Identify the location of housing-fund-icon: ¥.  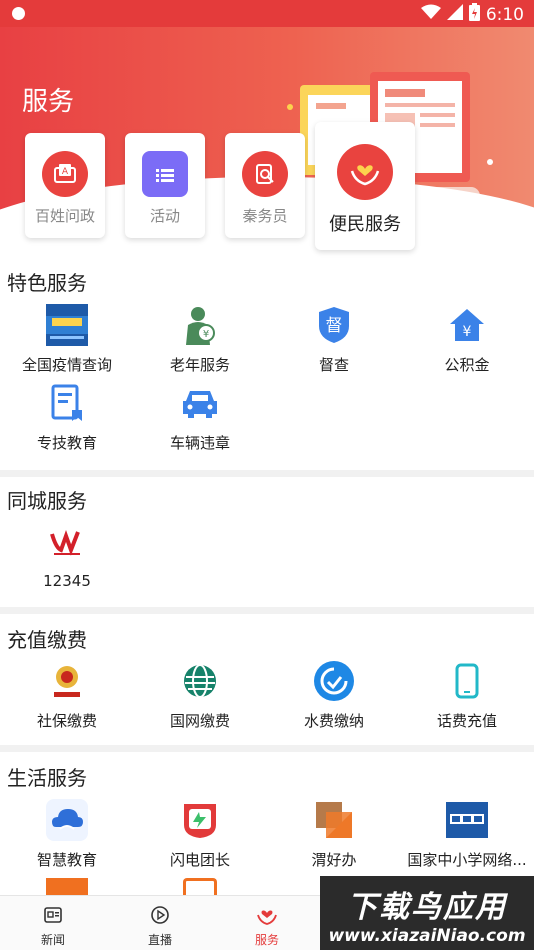
(467, 325).